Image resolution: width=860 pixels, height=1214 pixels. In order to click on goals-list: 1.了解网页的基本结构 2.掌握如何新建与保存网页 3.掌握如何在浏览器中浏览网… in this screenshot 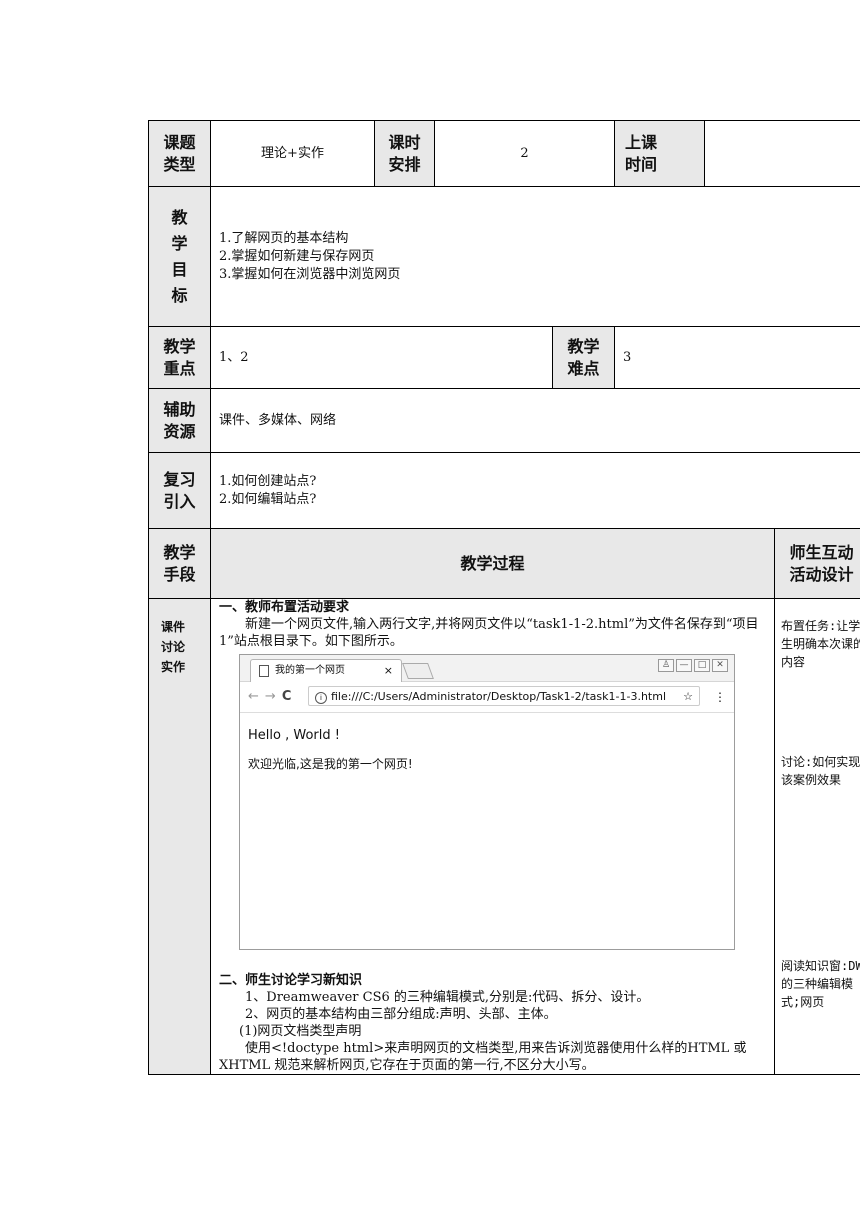, I will do `click(535, 256)`.